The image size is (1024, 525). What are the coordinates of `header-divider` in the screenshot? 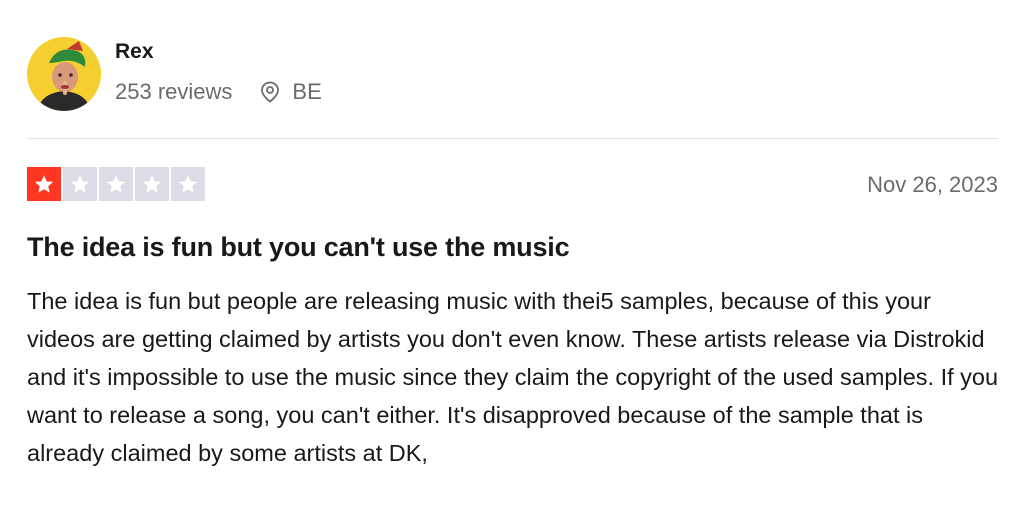 It's located at (512, 138).